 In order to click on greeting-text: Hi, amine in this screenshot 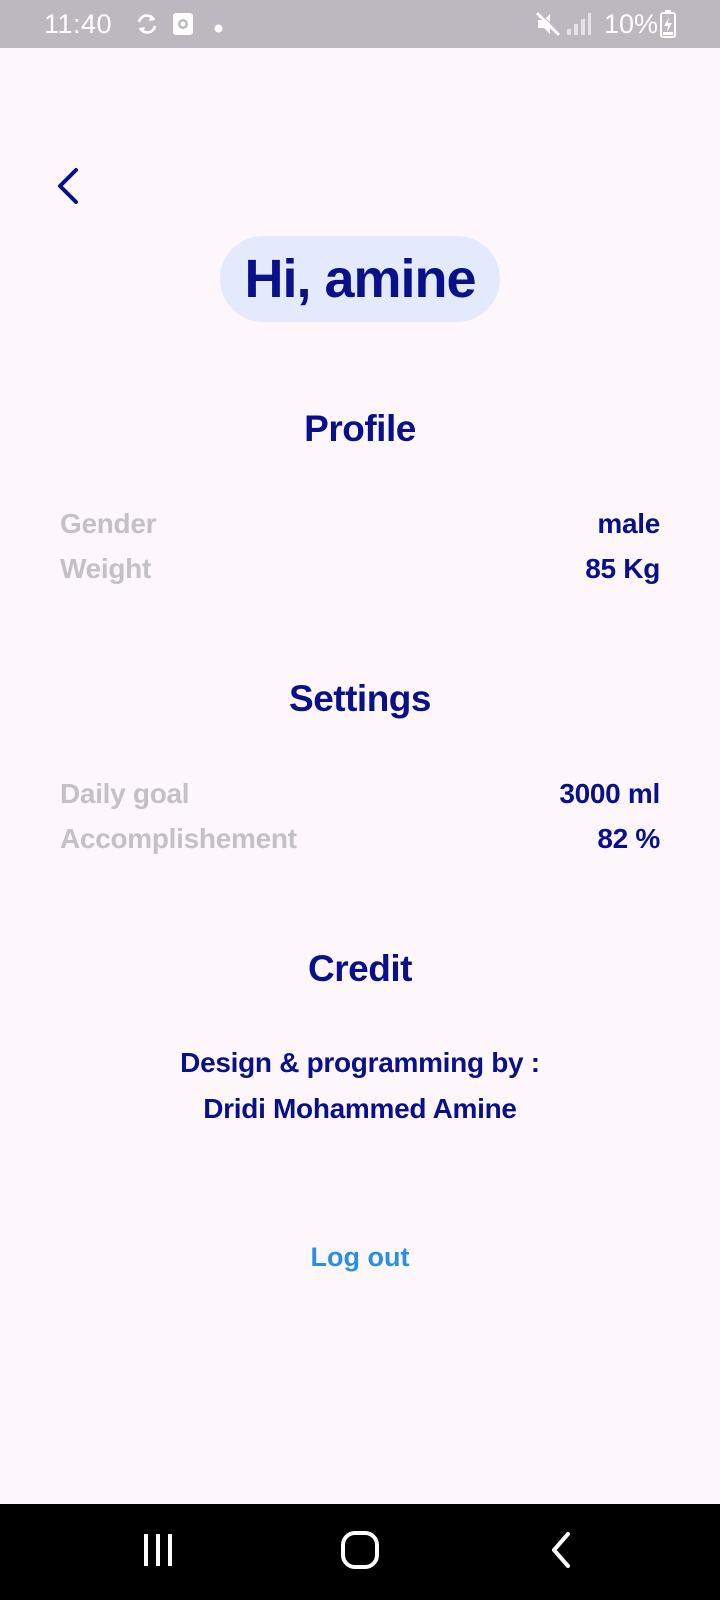, I will do `click(360, 279)`.